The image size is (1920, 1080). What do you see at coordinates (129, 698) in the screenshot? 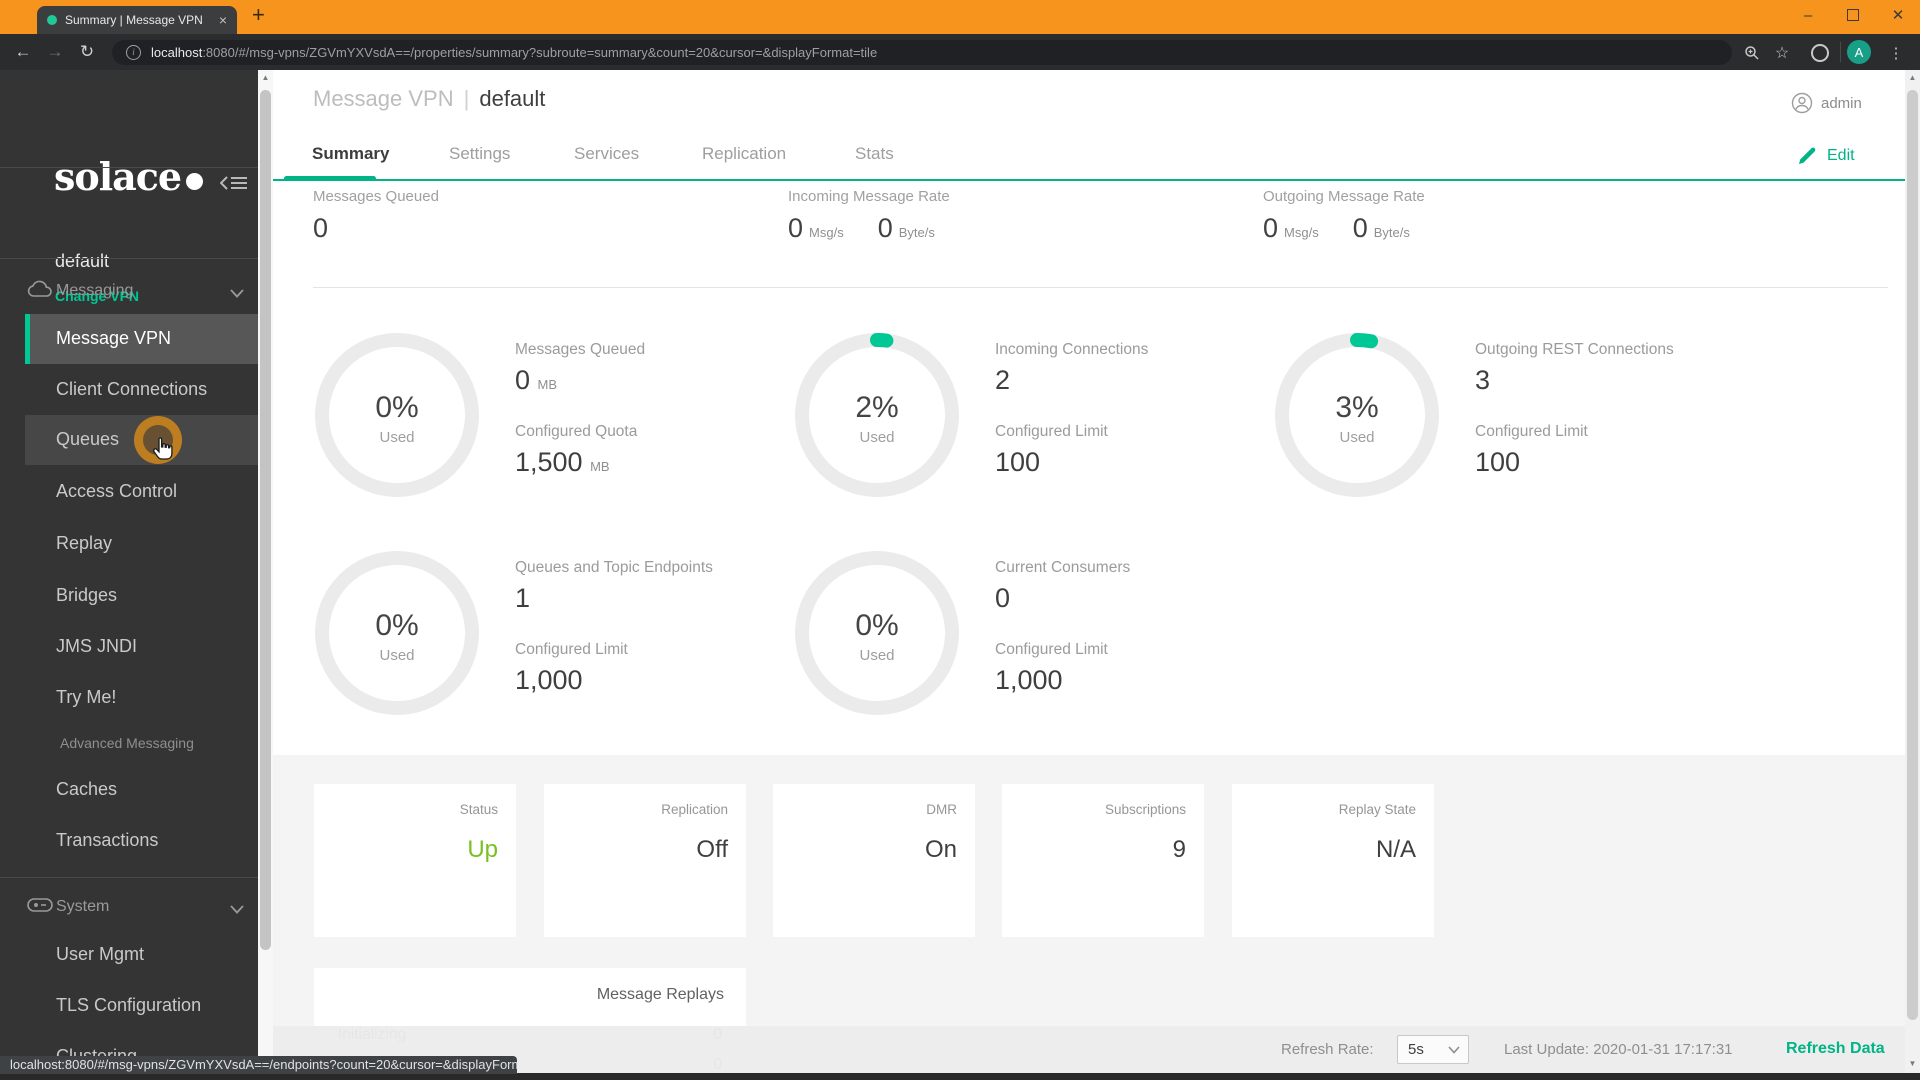
I see `sidebar-item-try-me-: Try Me!` at bounding box center [129, 698].